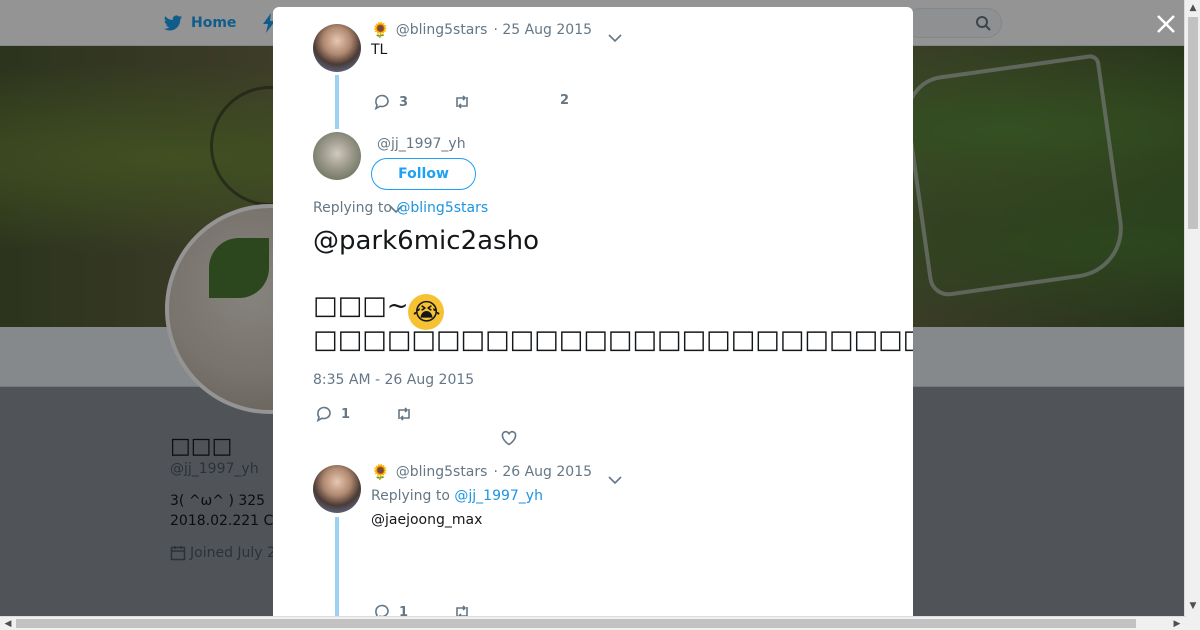 The image size is (1200, 630). What do you see at coordinates (361, 306) in the screenshot?
I see `tweet-text-segment: □□□~` at bounding box center [361, 306].